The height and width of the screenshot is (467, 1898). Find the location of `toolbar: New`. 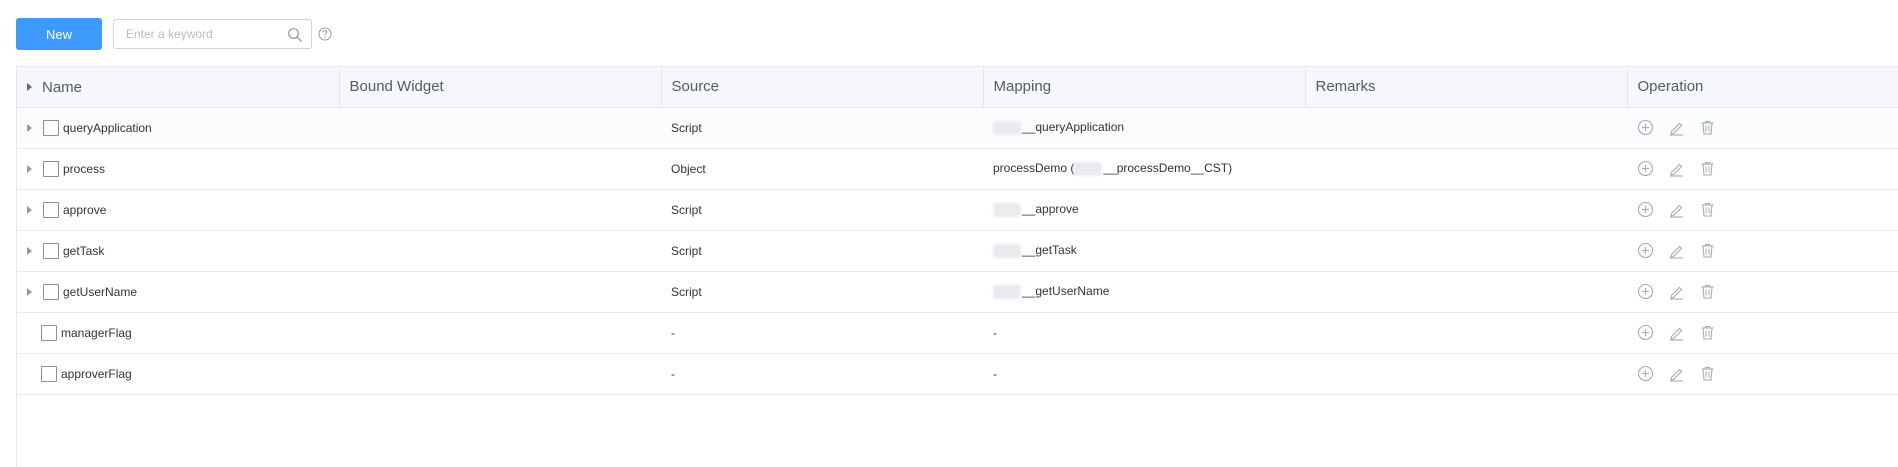

toolbar: New is located at coordinates (174, 34).